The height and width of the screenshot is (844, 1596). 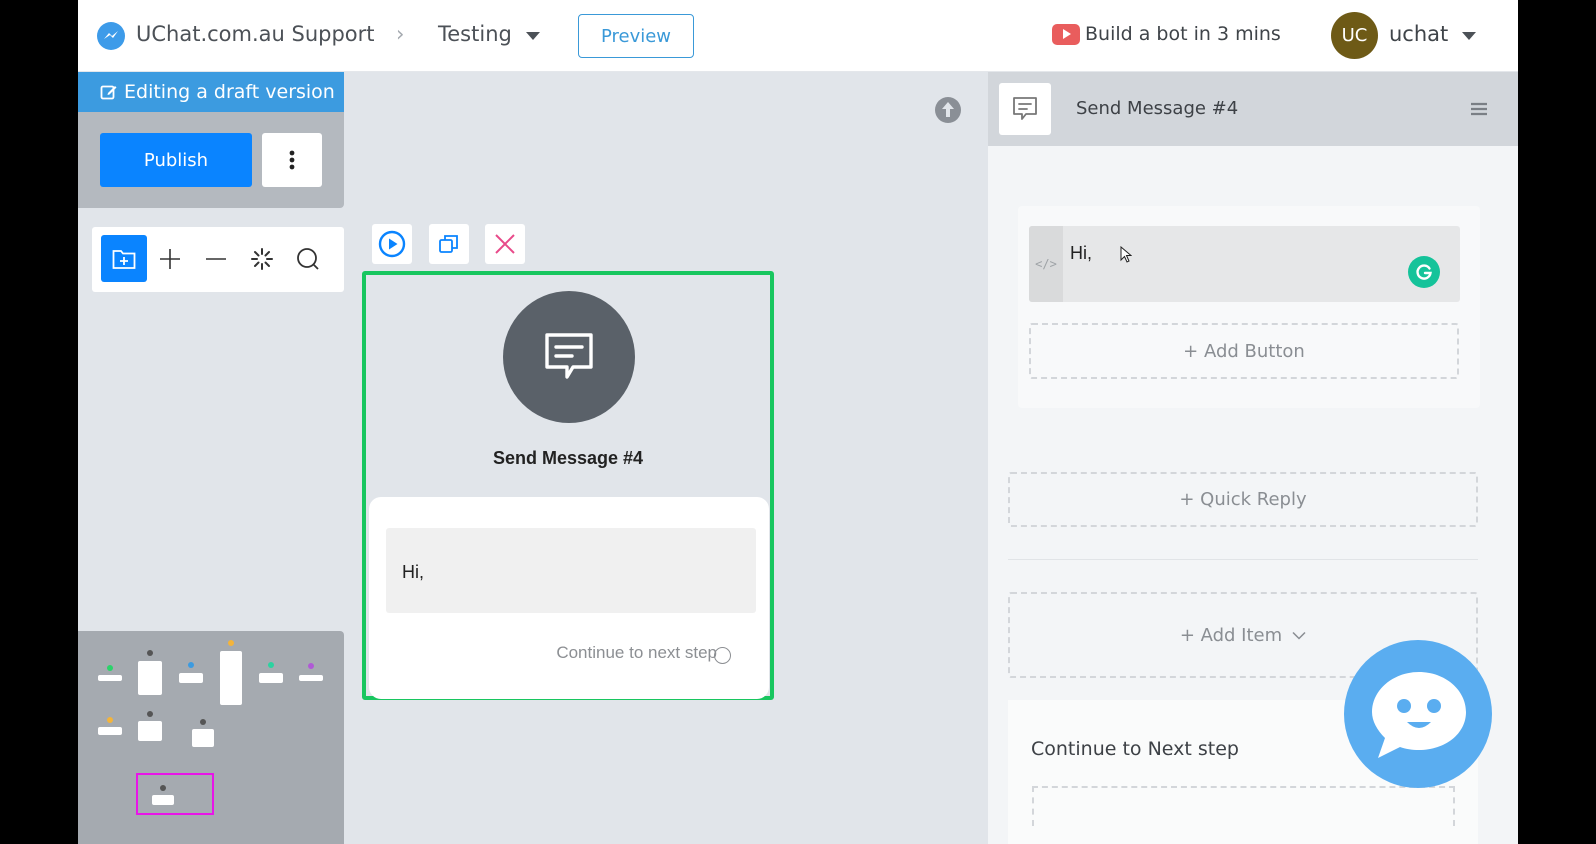 I want to click on close-icon, so click(x=505, y=244).